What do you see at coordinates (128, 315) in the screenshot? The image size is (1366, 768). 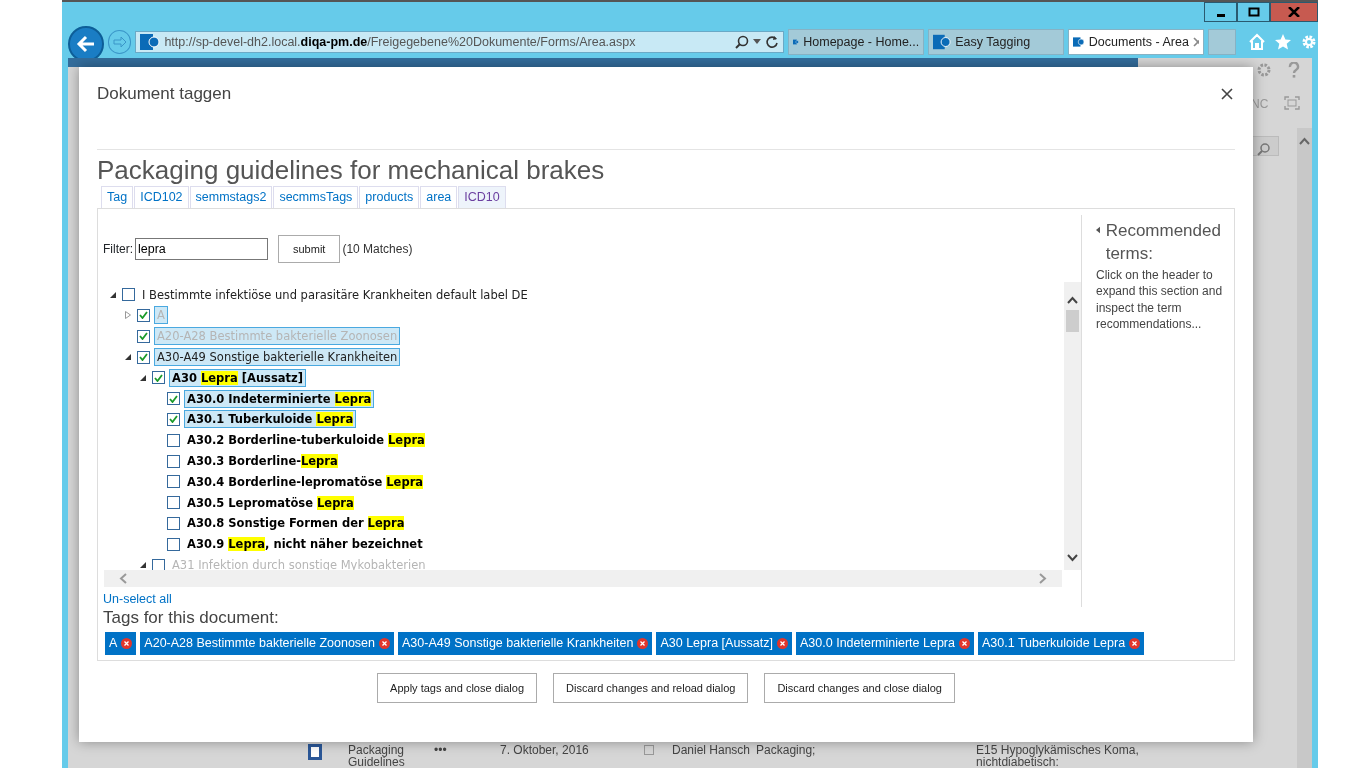 I see `collapsed-icon` at bounding box center [128, 315].